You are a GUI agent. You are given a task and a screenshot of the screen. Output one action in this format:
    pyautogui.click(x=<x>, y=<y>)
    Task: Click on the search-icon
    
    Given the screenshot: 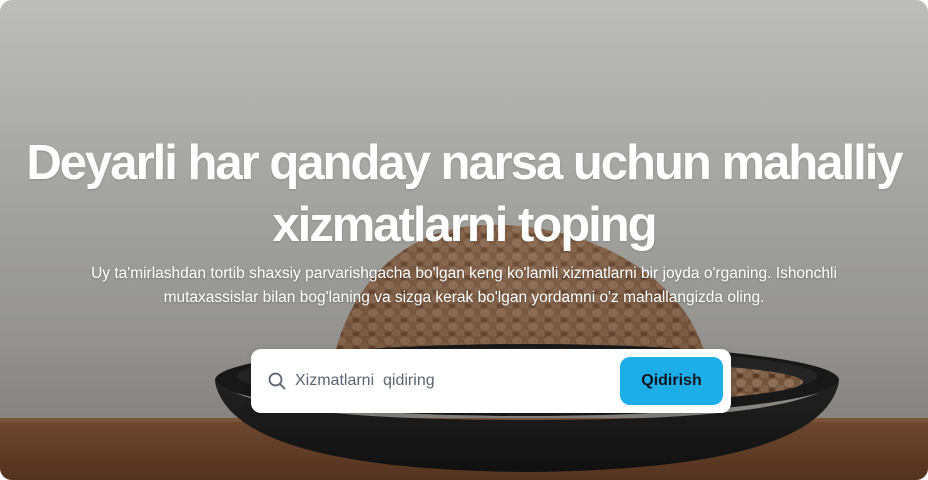 What is the action you would take?
    pyautogui.click(x=277, y=381)
    